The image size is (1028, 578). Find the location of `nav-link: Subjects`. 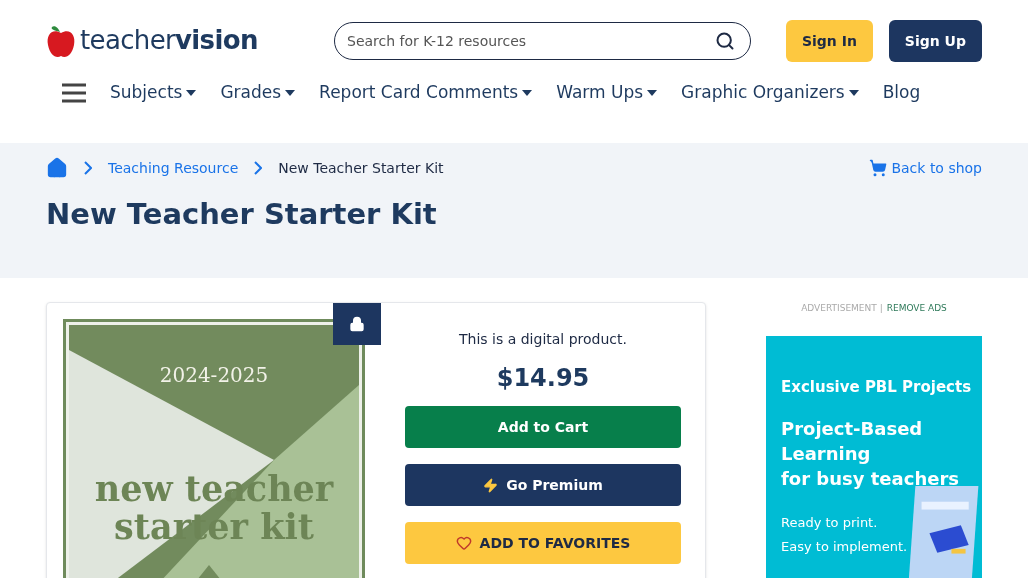

nav-link: Subjects is located at coordinates (153, 93).